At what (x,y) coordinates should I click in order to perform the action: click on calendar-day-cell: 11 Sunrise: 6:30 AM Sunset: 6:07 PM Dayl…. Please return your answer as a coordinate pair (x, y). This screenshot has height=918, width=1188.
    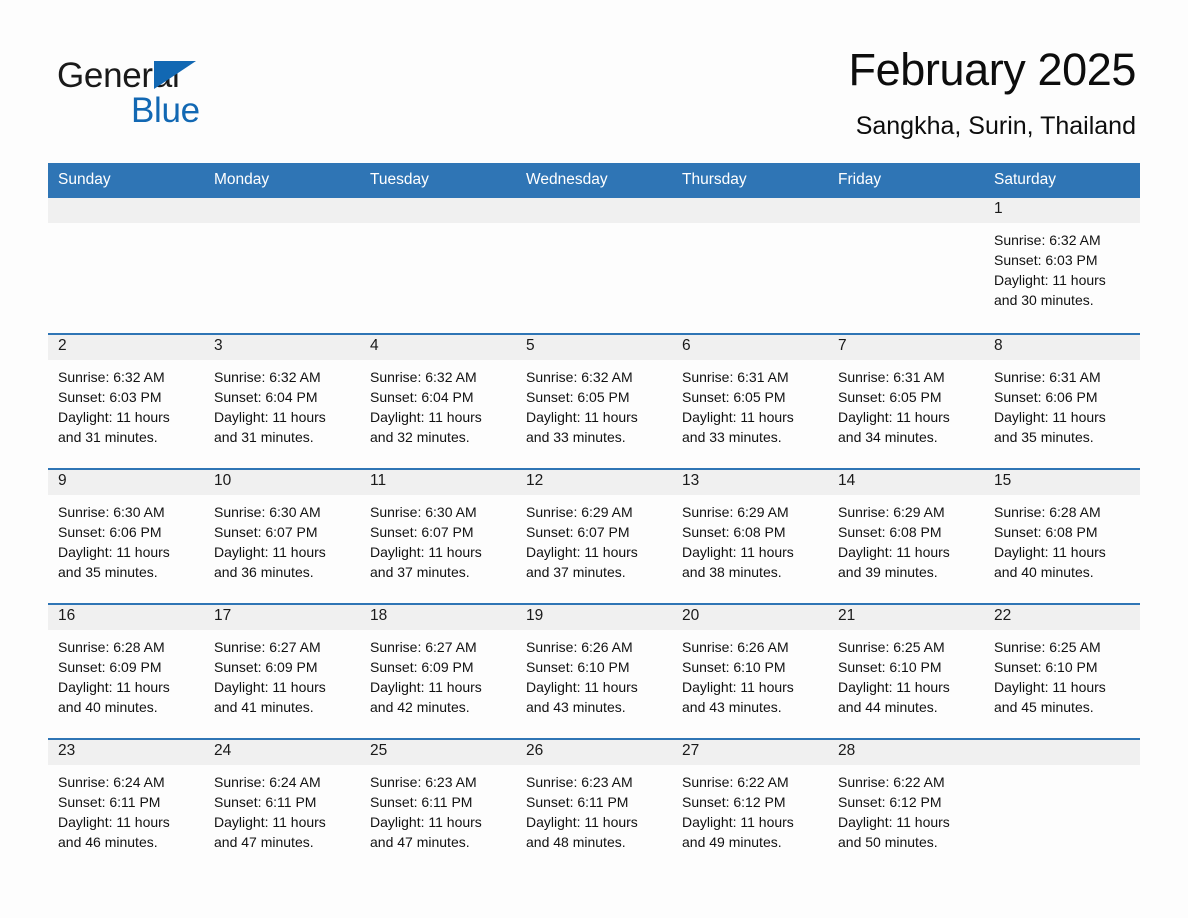
    Looking at the image, I should click on (438, 535).